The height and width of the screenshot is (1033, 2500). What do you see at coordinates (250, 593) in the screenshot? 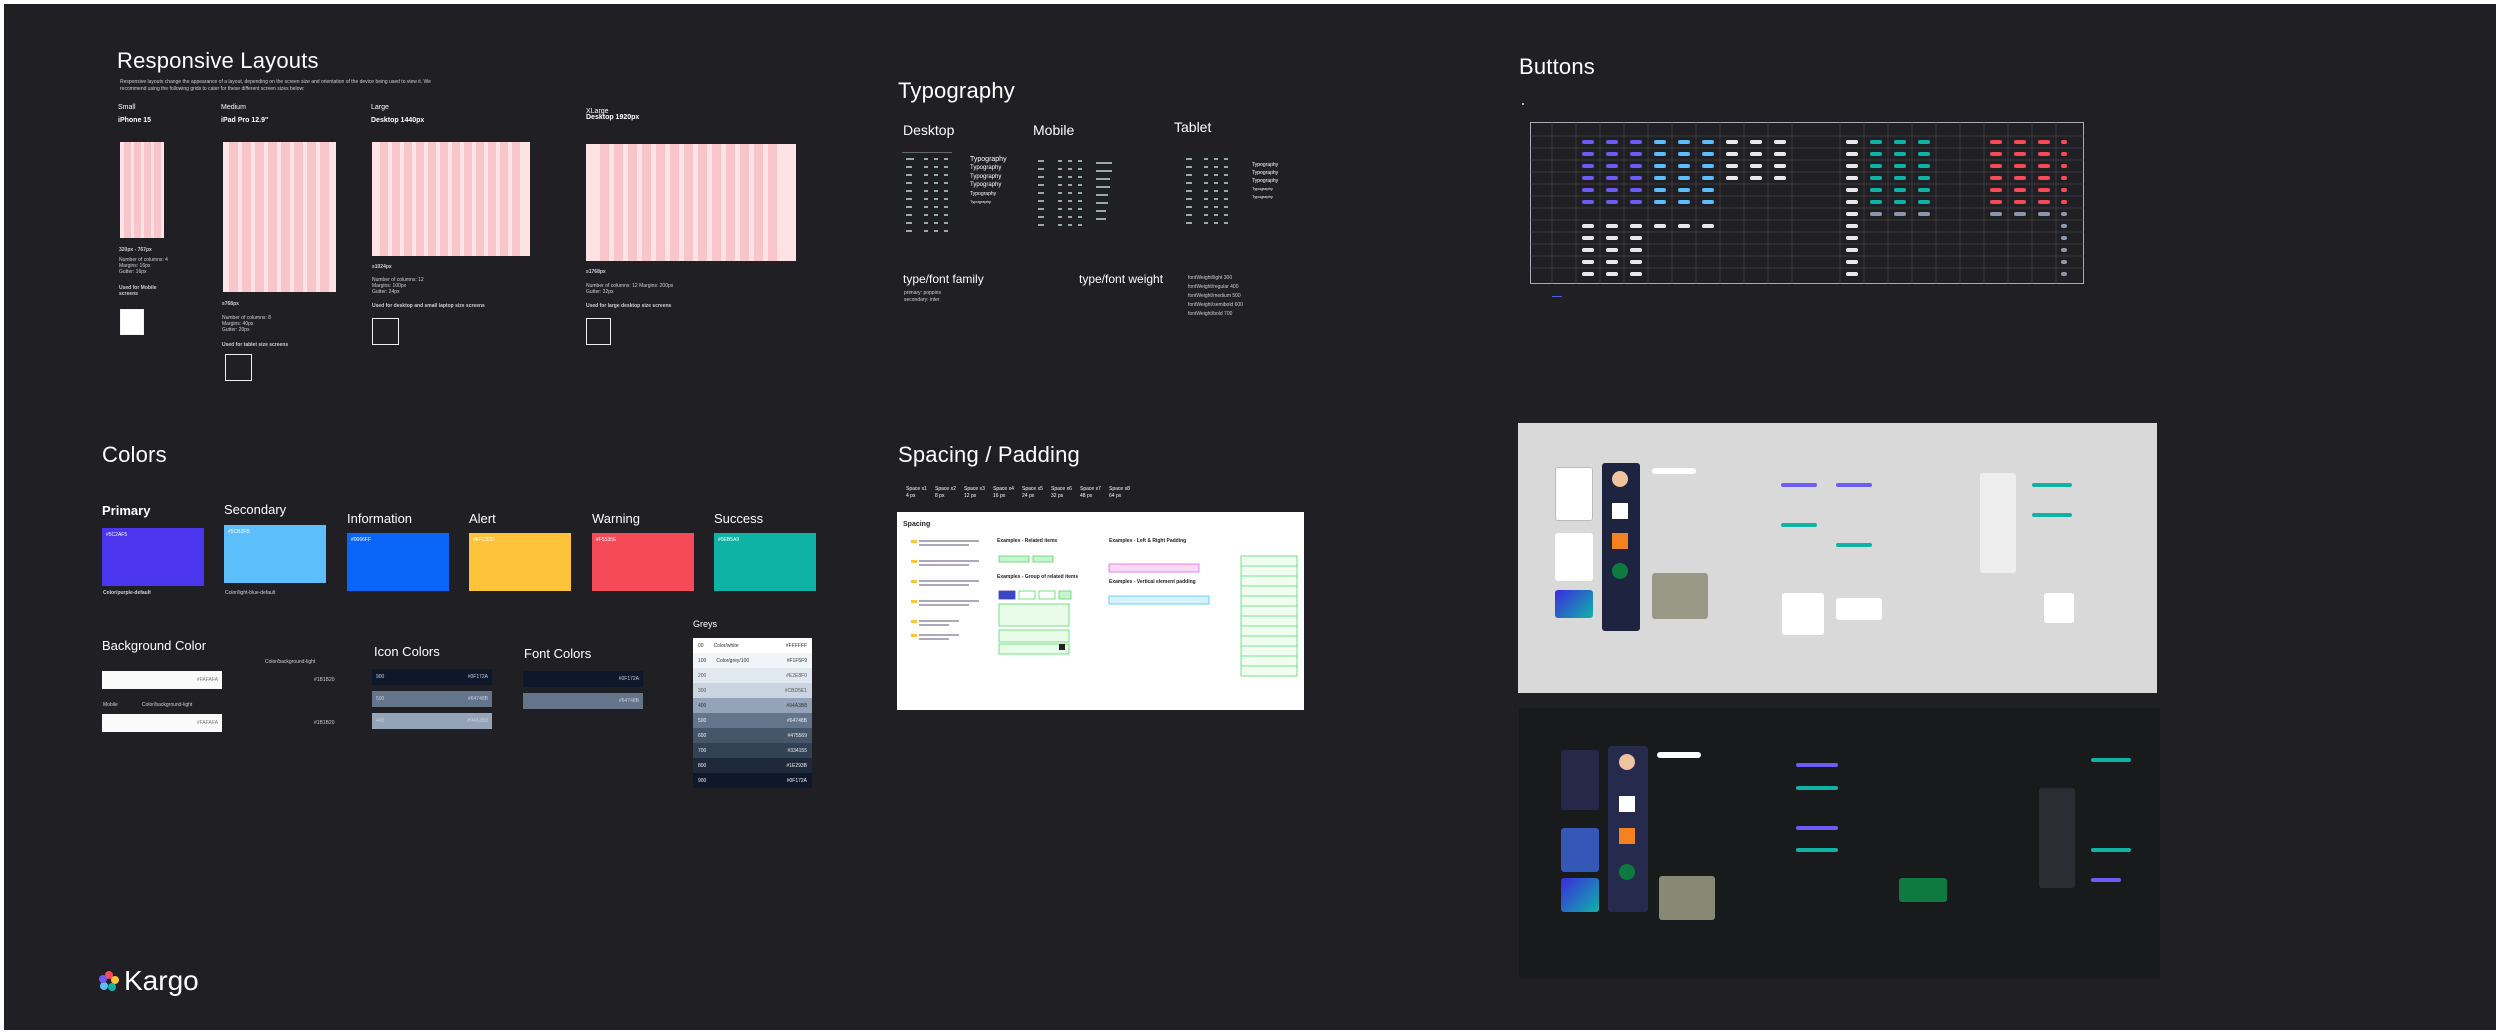
I see `secondary-token-name: Color/light-blue-default` at bounding box center [250, 593].